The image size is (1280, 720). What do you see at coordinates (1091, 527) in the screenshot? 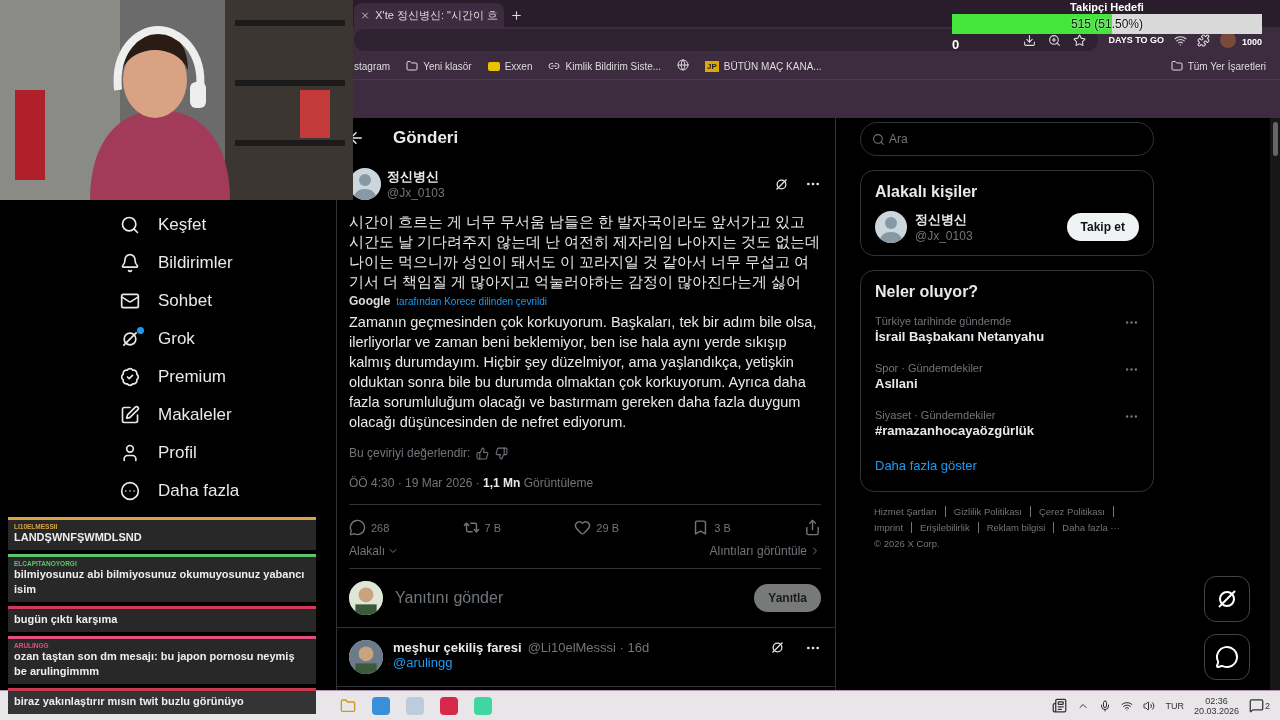
I see `footer-link: Daha fazla ···` at bounding box center [1091, 527].